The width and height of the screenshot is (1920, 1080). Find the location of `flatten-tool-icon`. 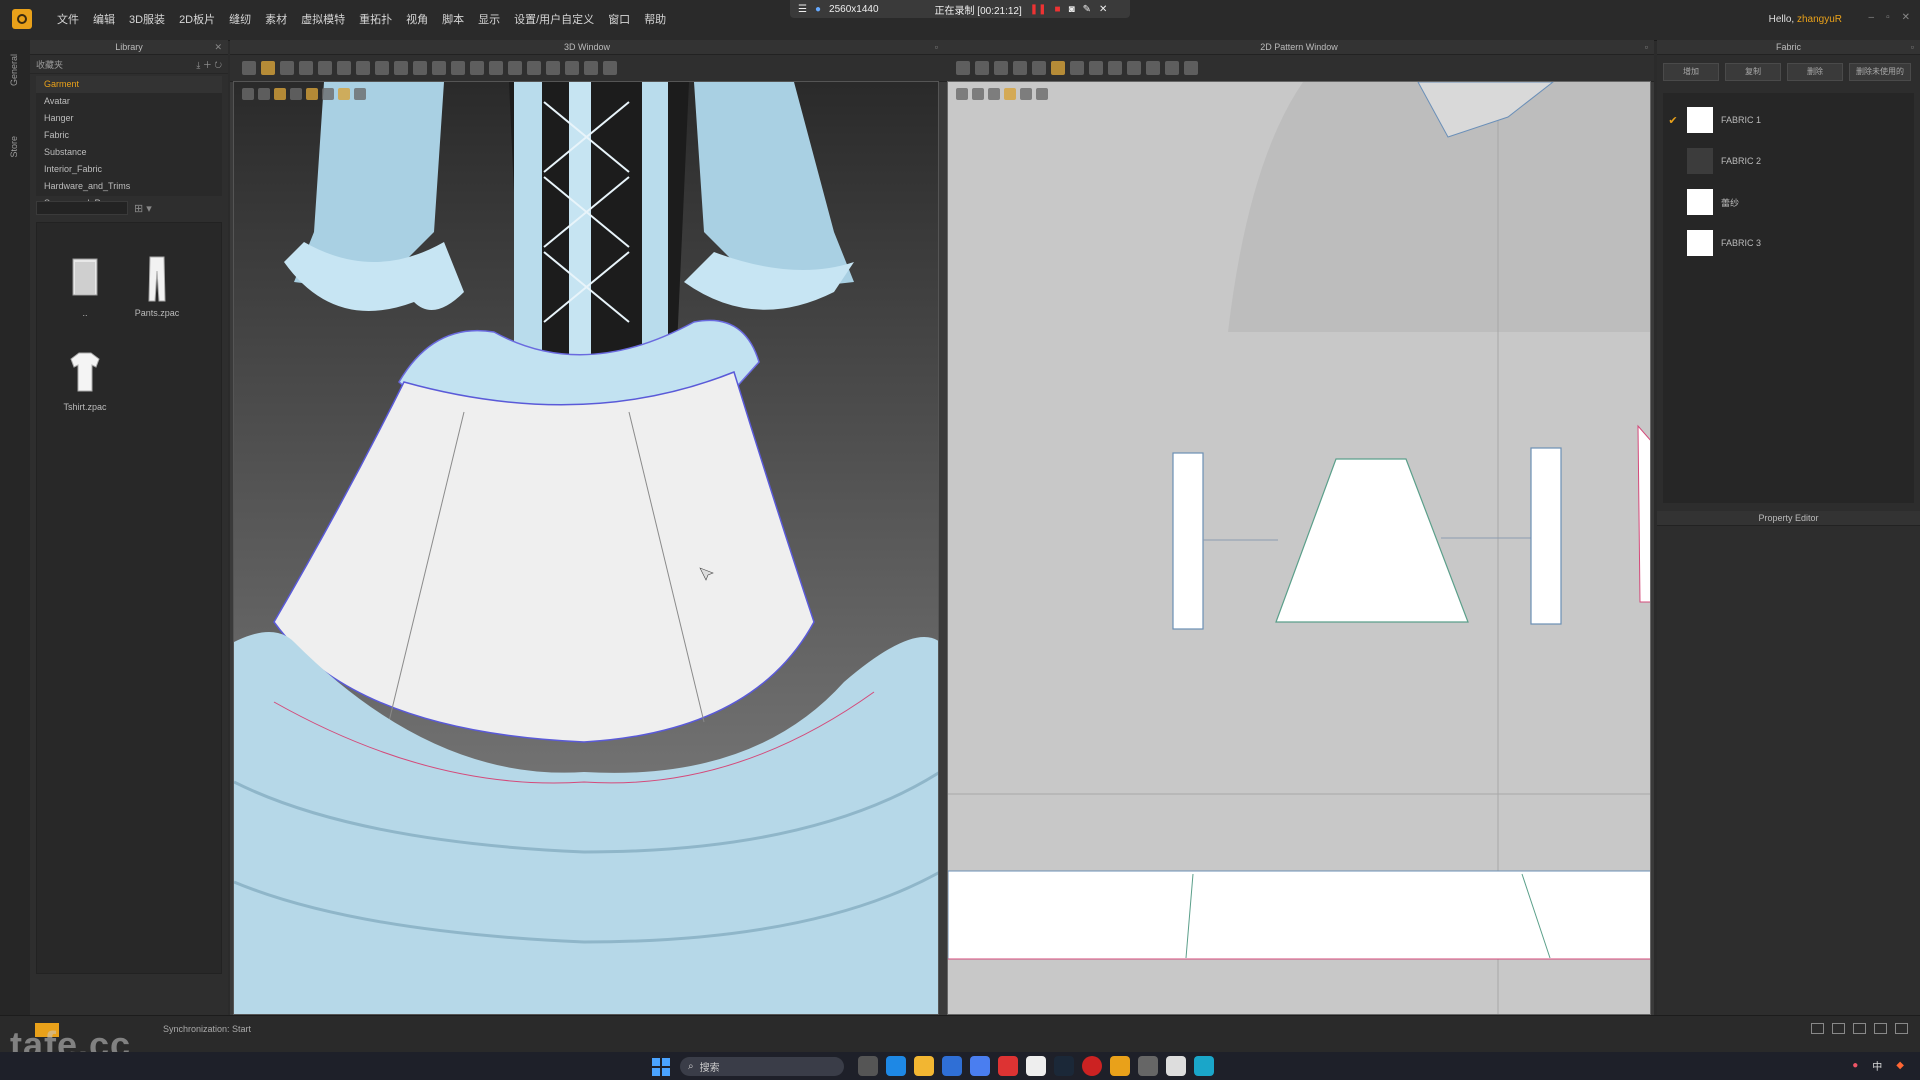

flatten-tool-icon is located at coordinates (382, 68).